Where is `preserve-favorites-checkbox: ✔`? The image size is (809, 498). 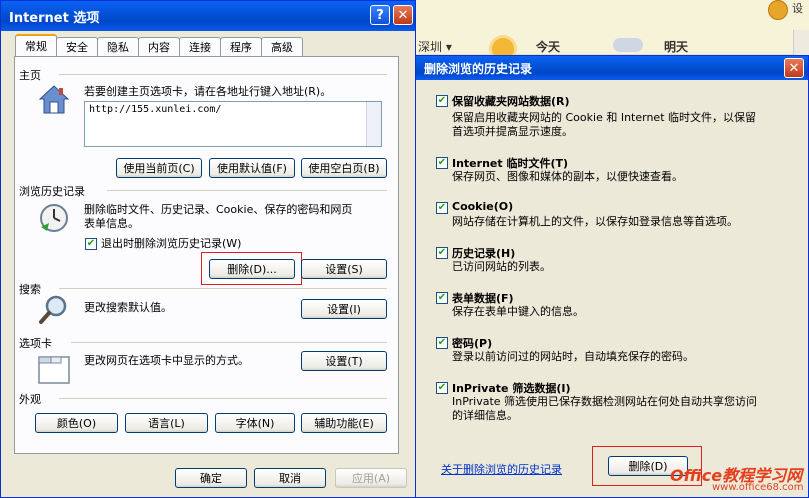
preserve-favorites-checkbox: ✔ is located at coordinates (442, 101).